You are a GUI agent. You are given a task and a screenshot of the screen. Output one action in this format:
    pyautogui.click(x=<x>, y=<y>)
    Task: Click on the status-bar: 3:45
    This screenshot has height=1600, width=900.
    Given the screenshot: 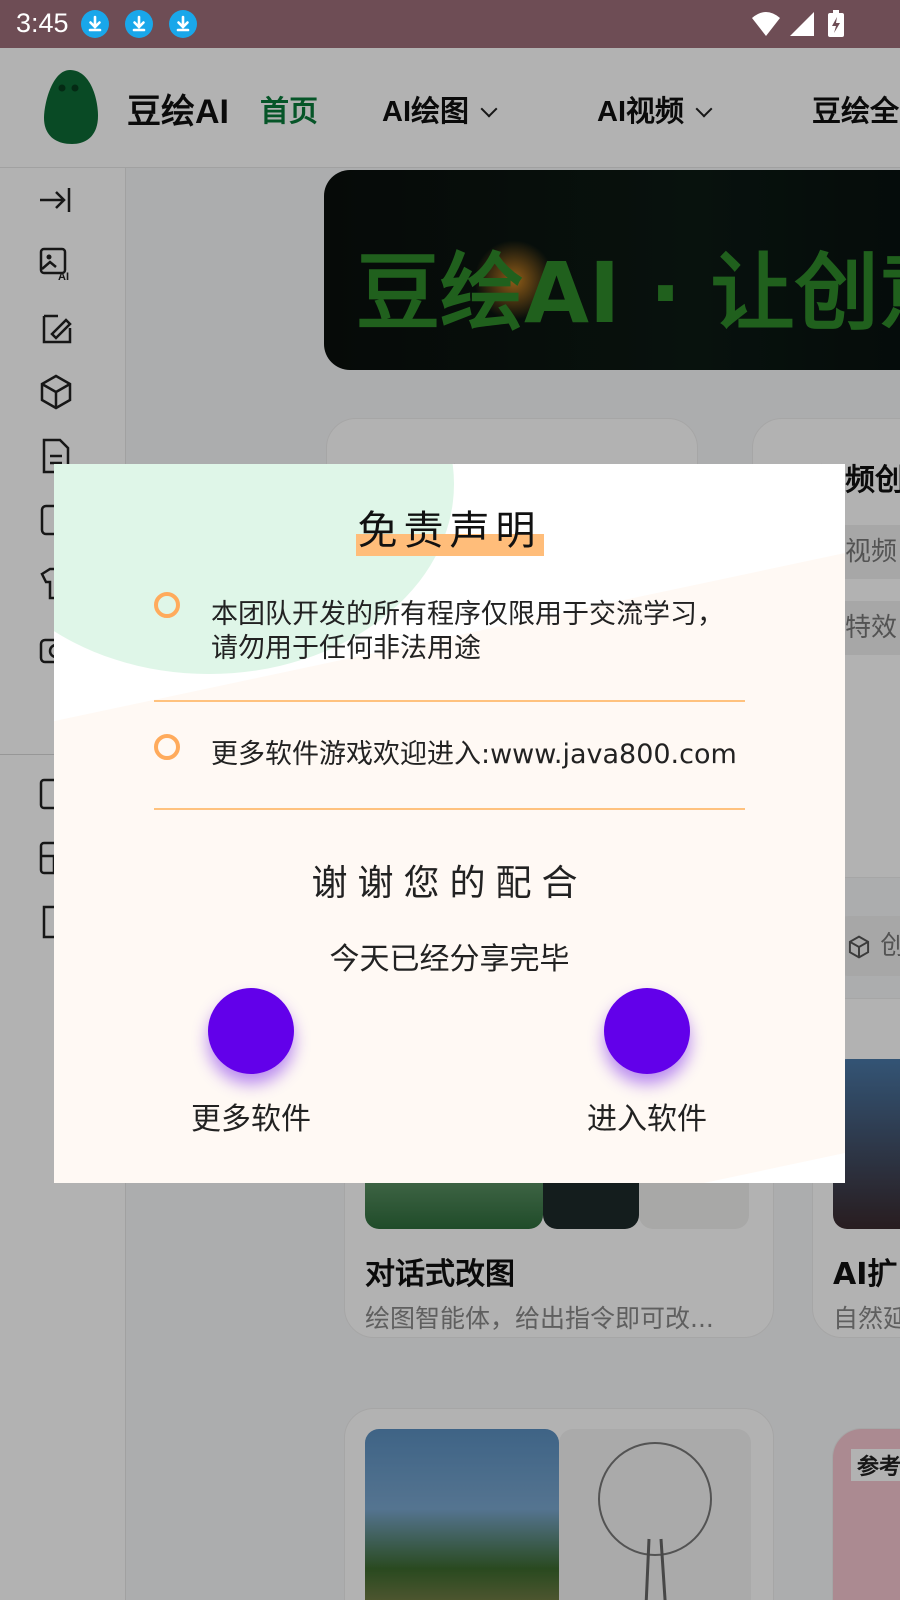 What is the action you would take?
    pyautogui.click(x=450, y=24)
    